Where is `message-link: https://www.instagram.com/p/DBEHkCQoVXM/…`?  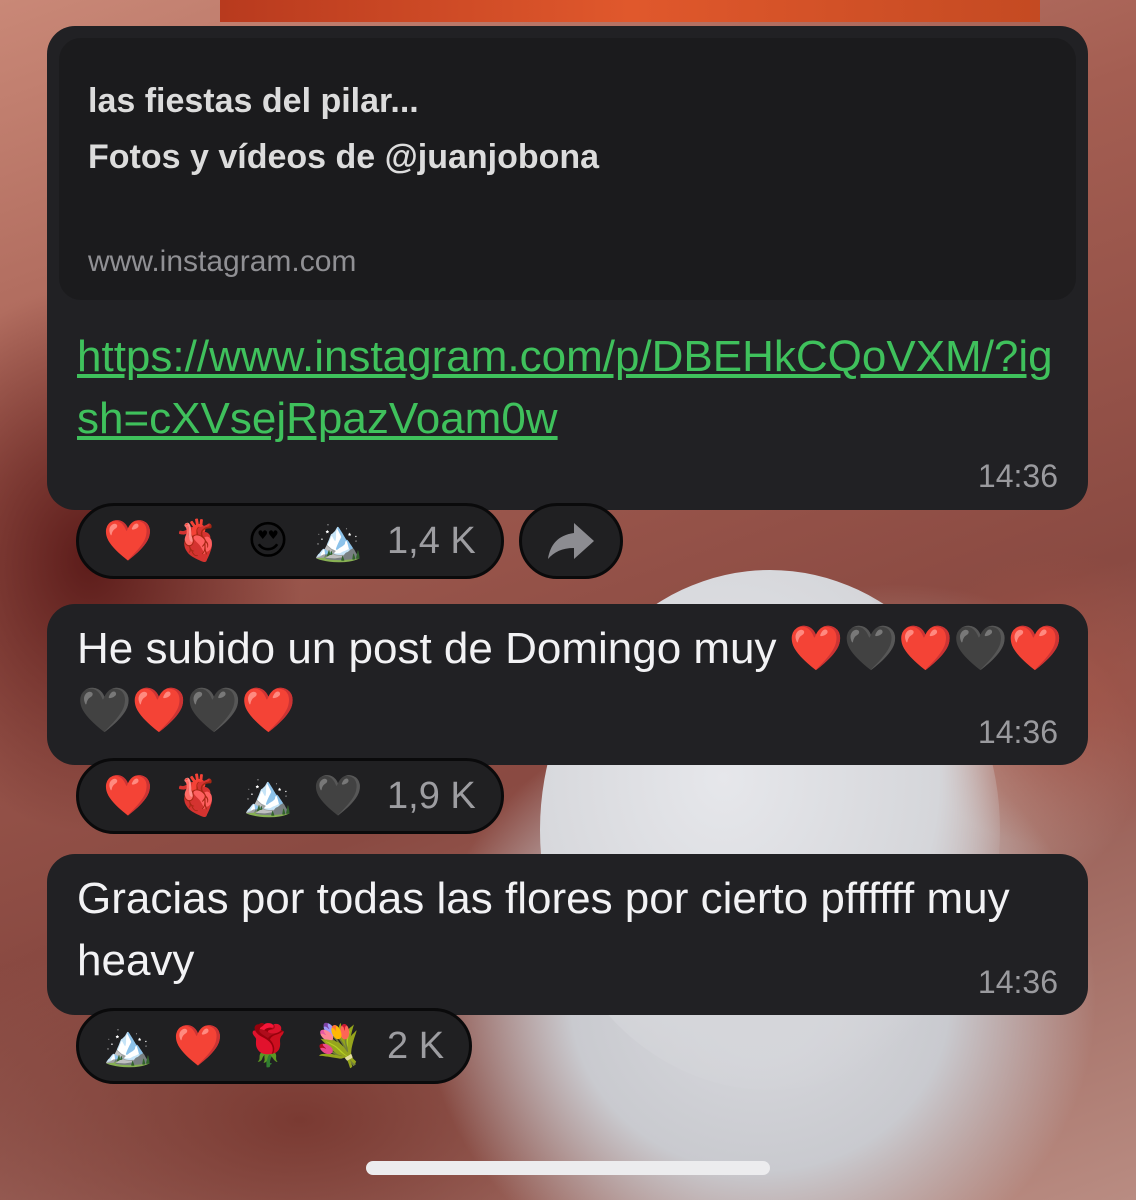
message-link: https://www.instagram.com/p/DBEHkCQoVXM/… is located at coordinates (572, 388).